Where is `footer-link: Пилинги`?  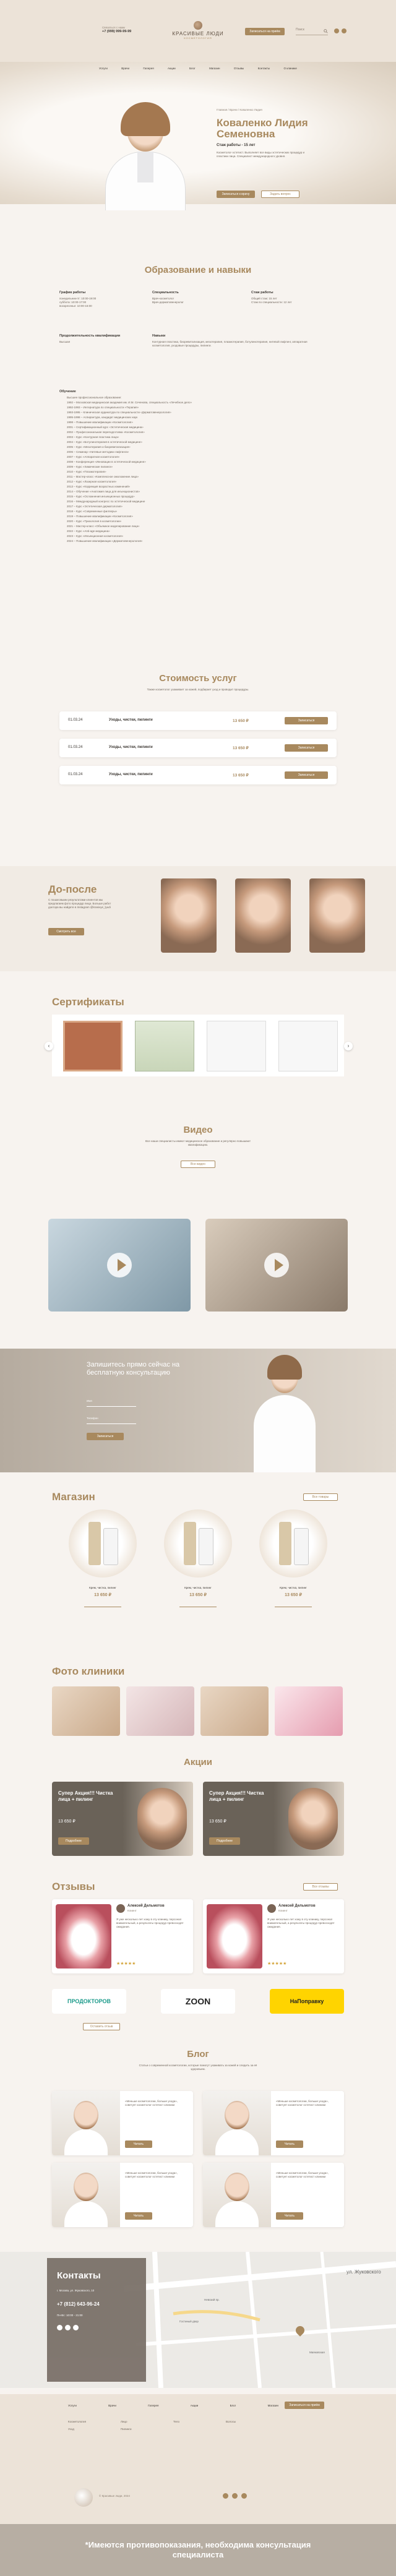 footer-link: Пилинги is located at coordinates (147, 2429).